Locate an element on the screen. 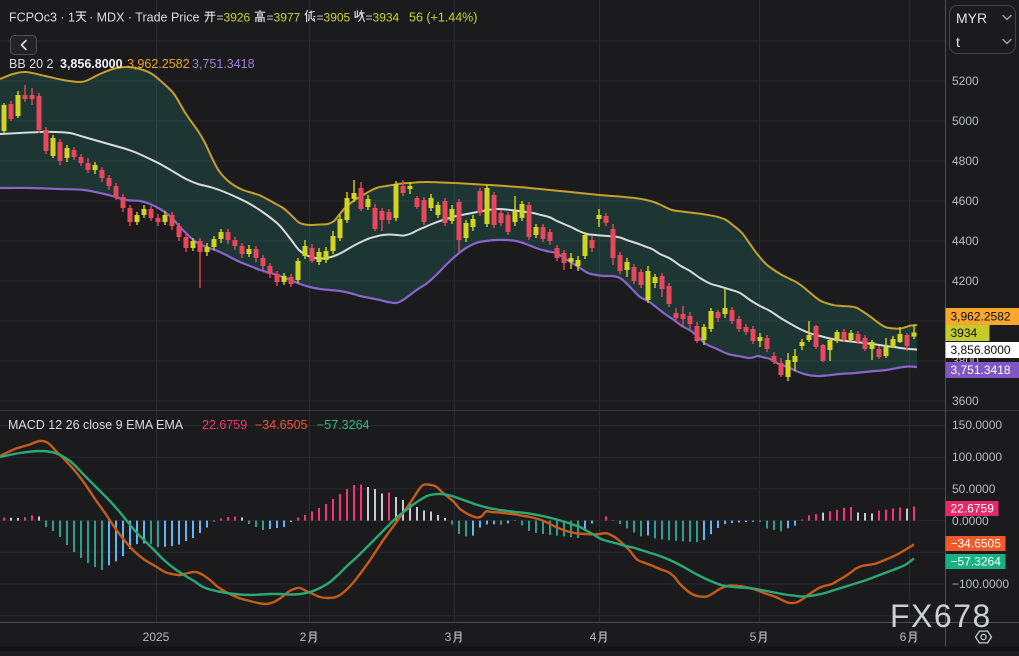 This screenshot has width=1019, height=656. svg-text: 4 is located at coordinates (593, 637).